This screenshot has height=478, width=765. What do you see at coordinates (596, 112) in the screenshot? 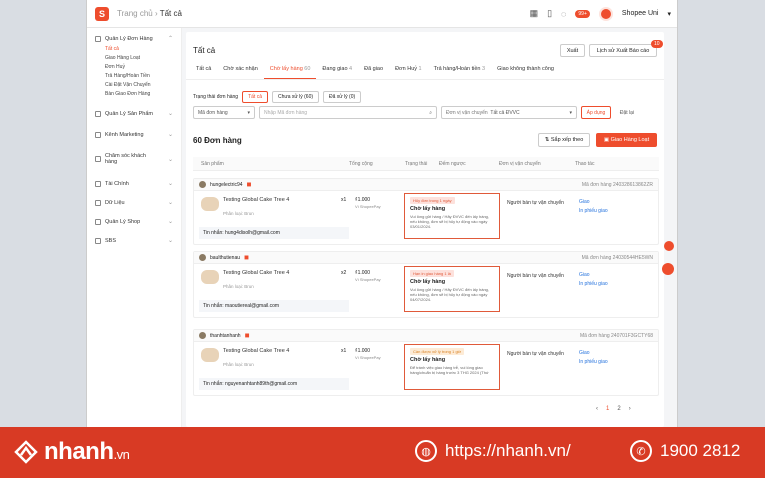
I see `apply-button: Áp dụng` at bounding box center [596, 112].